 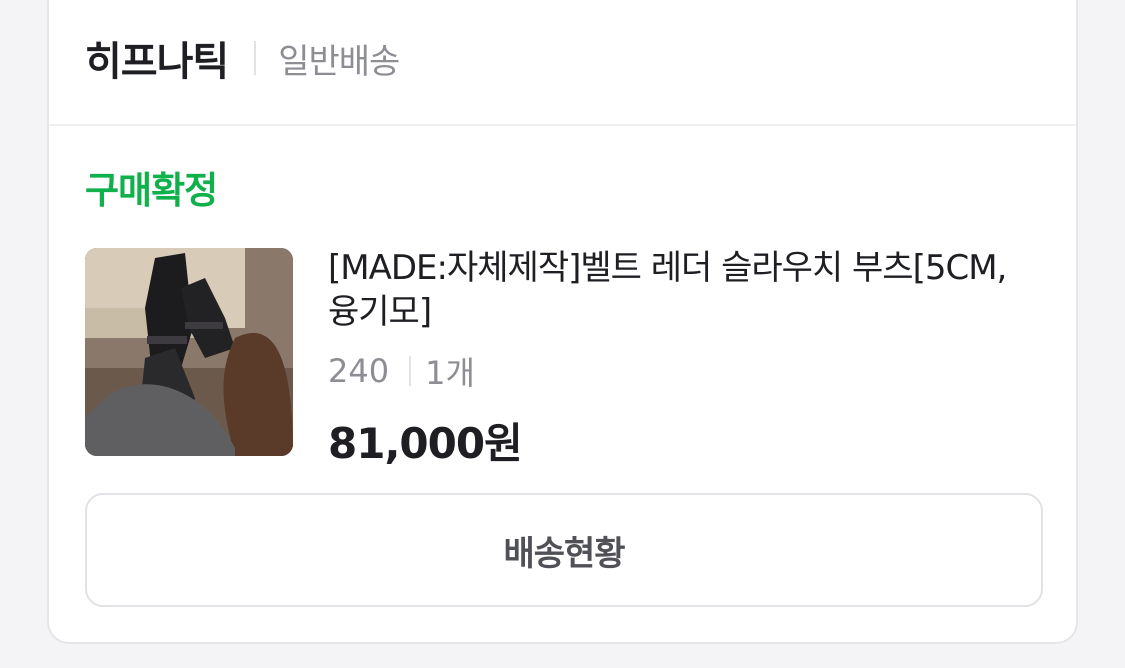 What do you see at coordinates (151, 190) in the screenshot?
I see `order-status: 구매확정` at bounding box center [151, 190].